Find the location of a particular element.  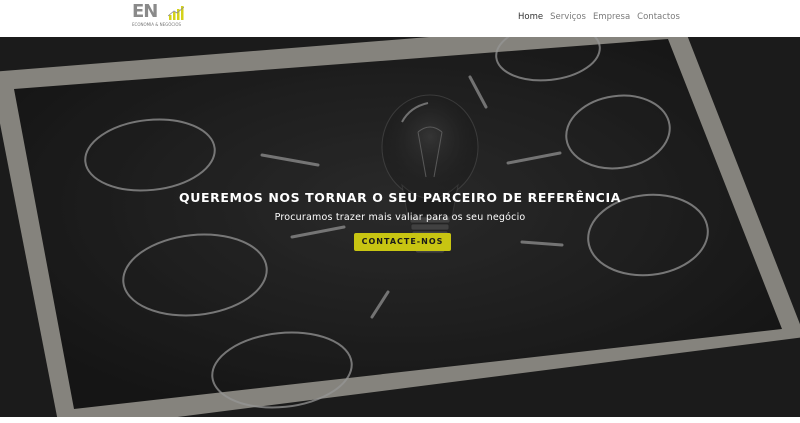

logo-tagline: ECONOMIA & NEGÓCIOS is located at coordinates (157, 24).